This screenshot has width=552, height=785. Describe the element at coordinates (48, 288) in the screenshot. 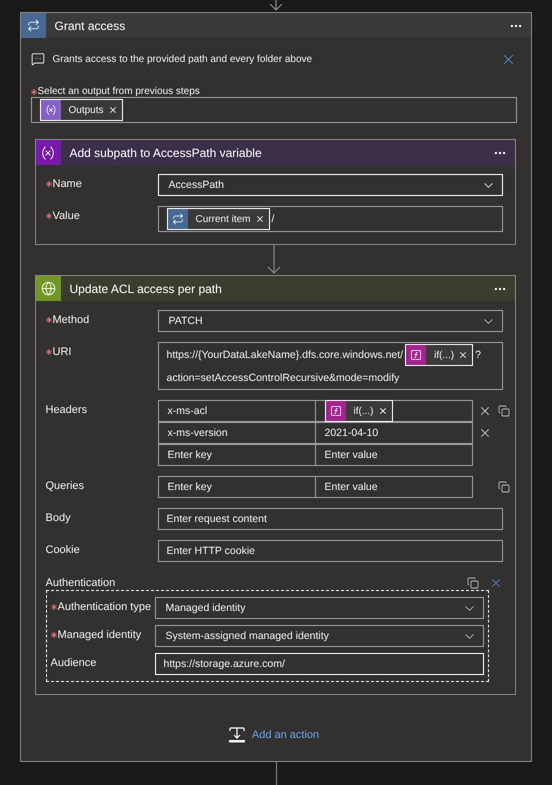

I see `globe-icon` at that location.